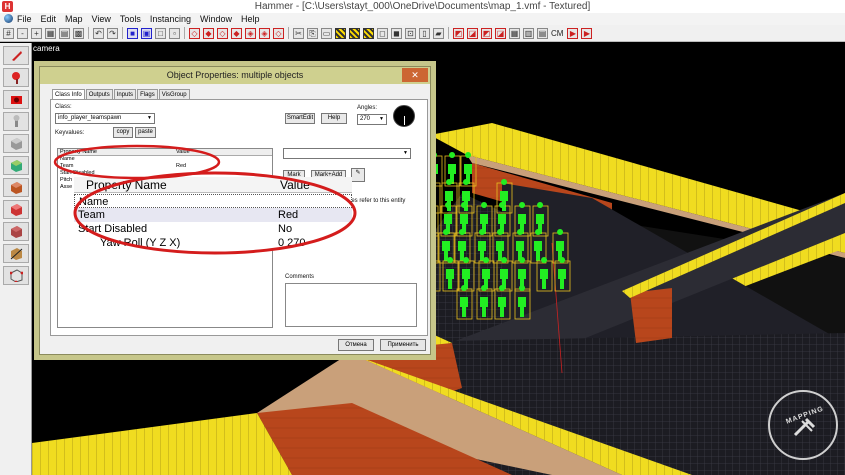  I want to click on zoom-row-angles: Yaw Roll (Y Z X) 0 270, so click(213, 243).